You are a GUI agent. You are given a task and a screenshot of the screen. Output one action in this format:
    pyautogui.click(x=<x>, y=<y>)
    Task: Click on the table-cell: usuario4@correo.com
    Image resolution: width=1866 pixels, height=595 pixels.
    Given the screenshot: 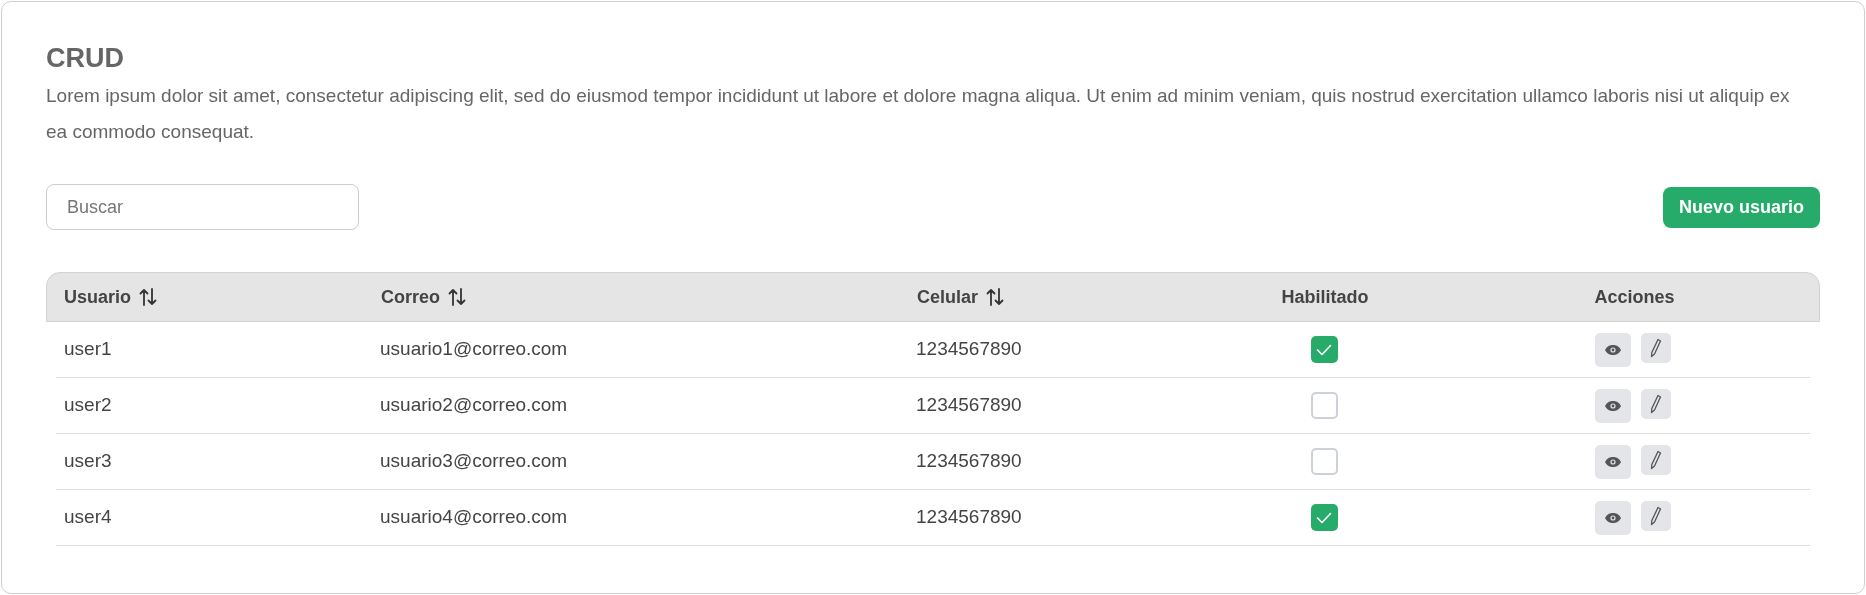 What is the action you would take?
    pyautogui.click(x=474, y=517)
    